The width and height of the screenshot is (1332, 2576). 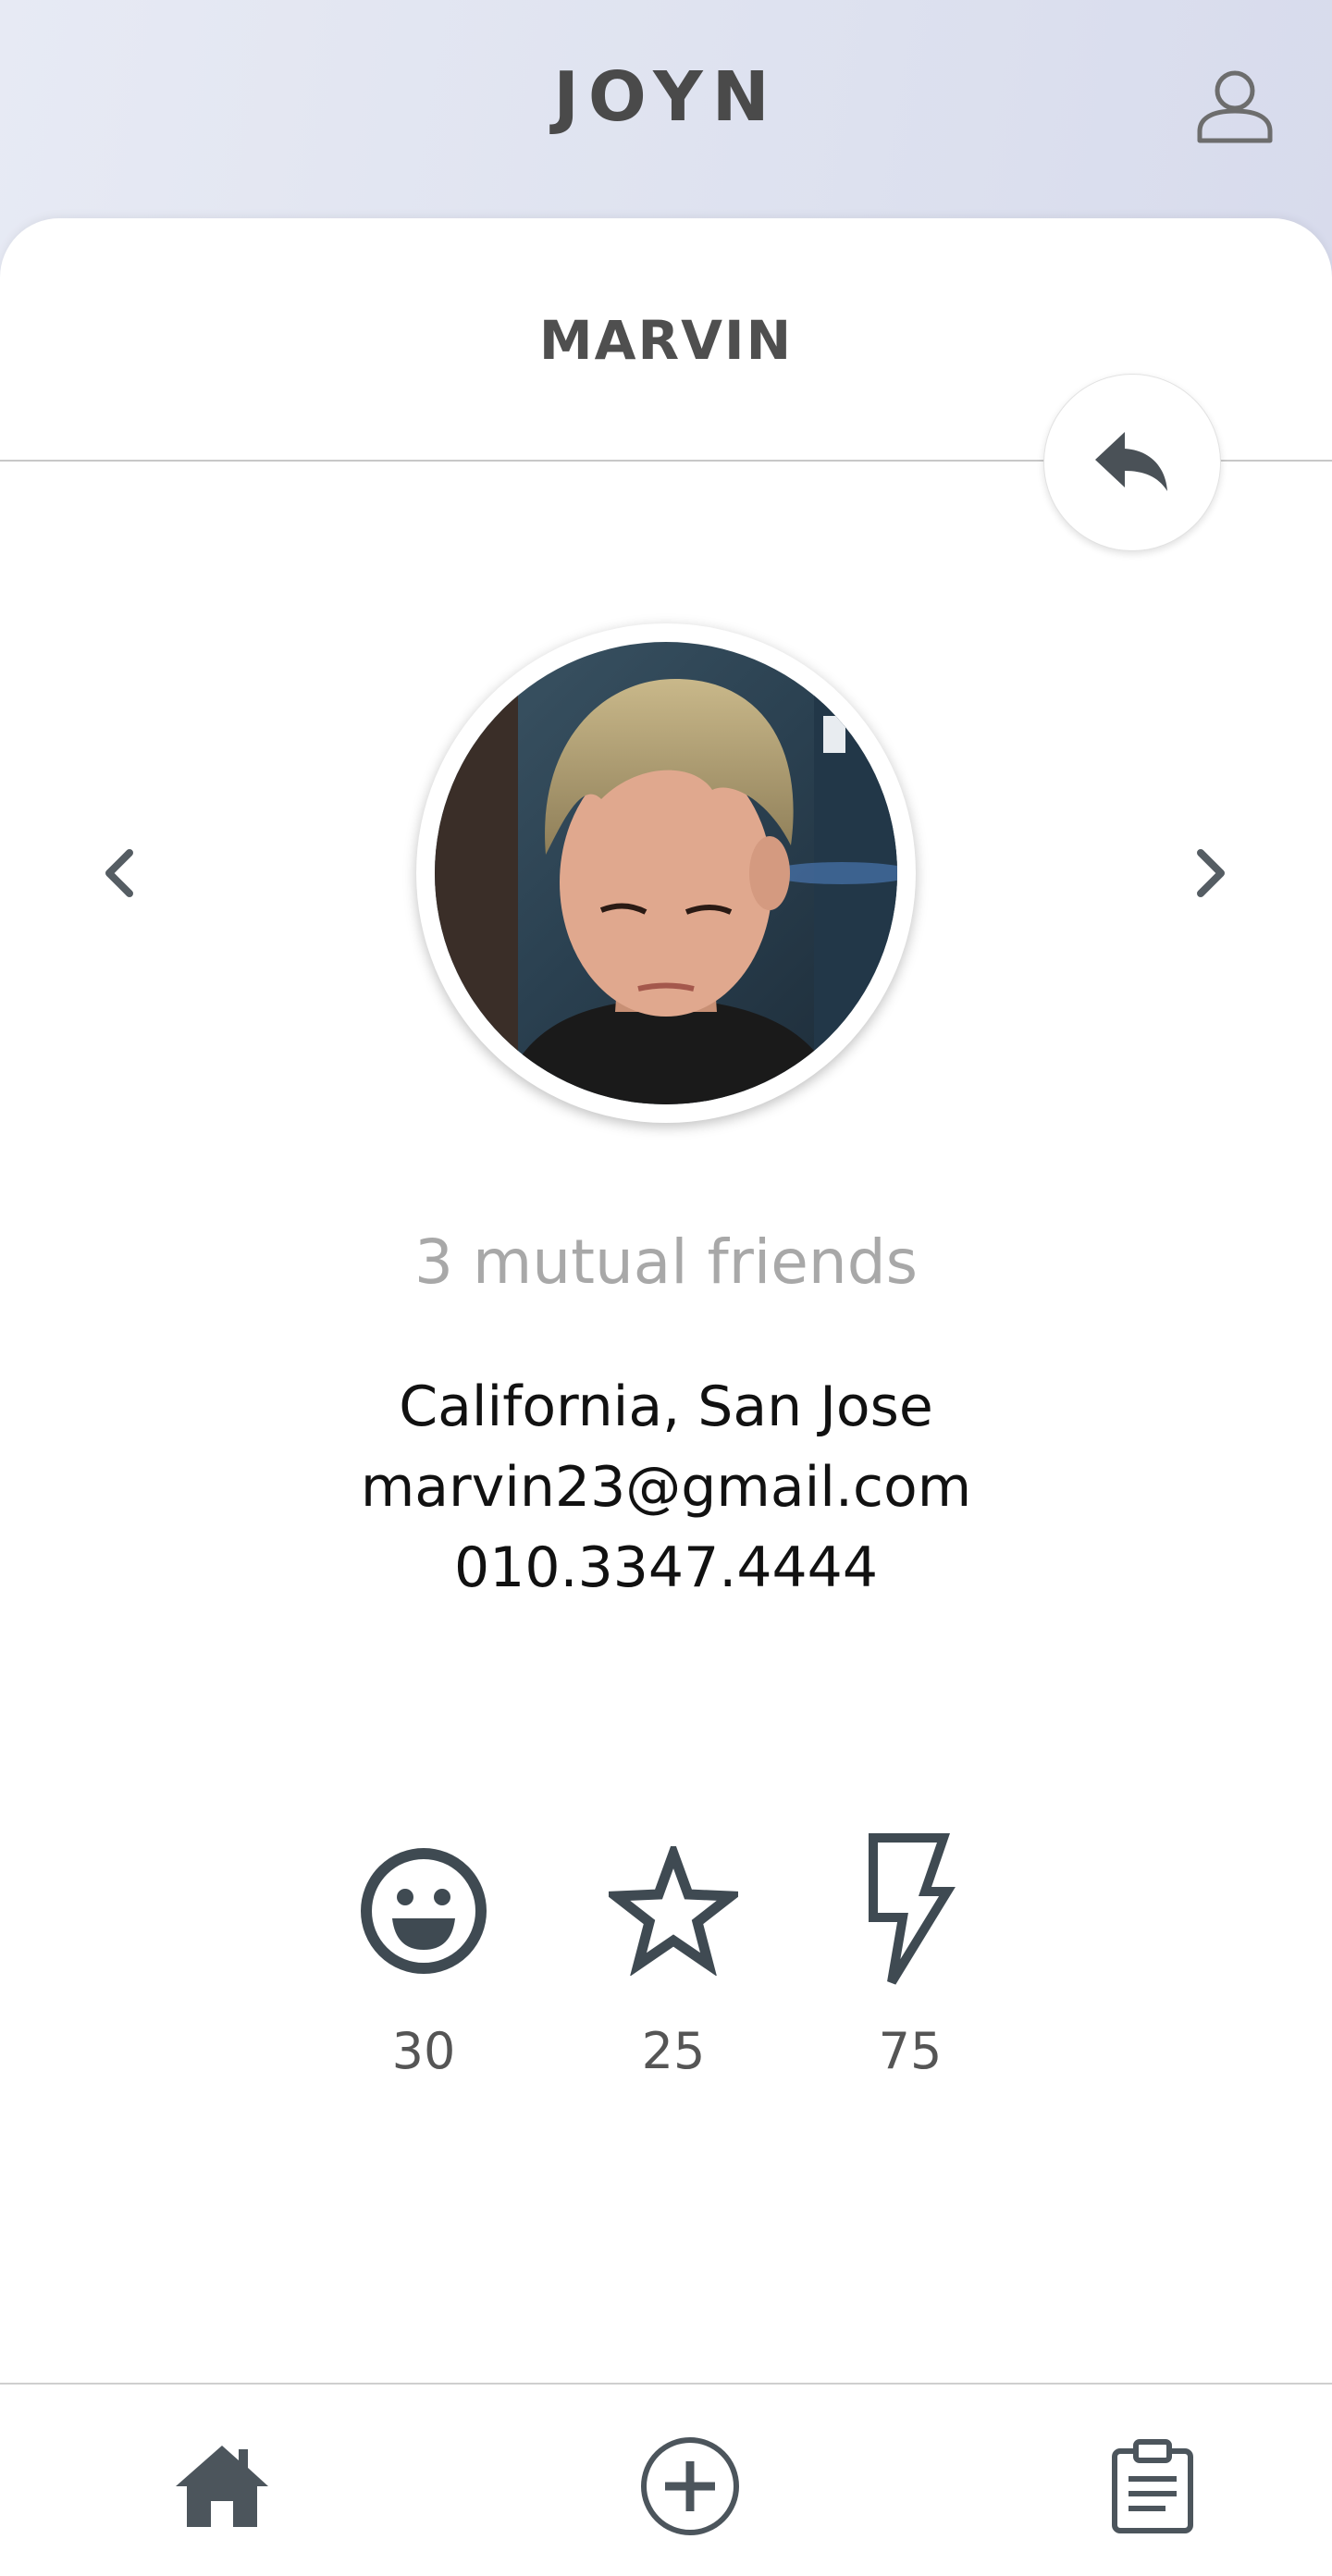 What do you see at coordinates (666, 1567) in the screenshot?
I see `profile-phone: 010.3347.4444` at bounding box center [666, 1567].